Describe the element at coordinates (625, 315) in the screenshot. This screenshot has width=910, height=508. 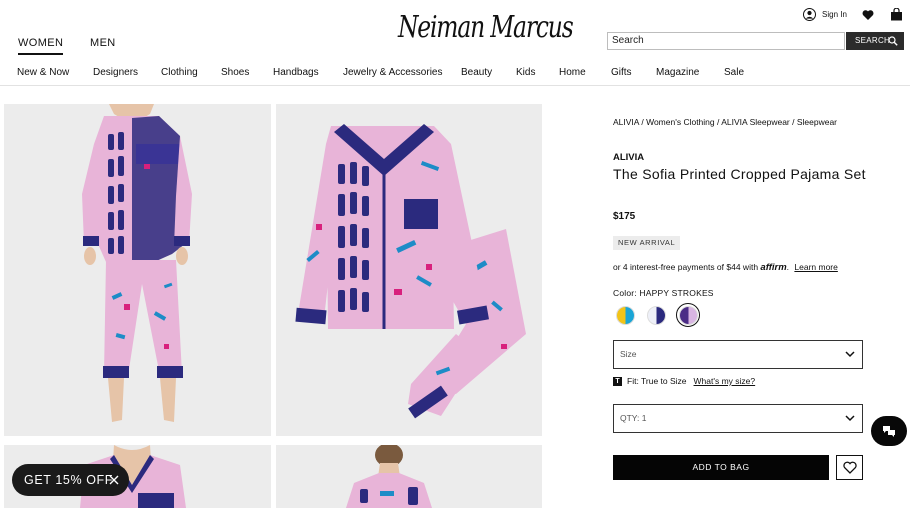
I see `color-swatch-yellow-blue` at that location.